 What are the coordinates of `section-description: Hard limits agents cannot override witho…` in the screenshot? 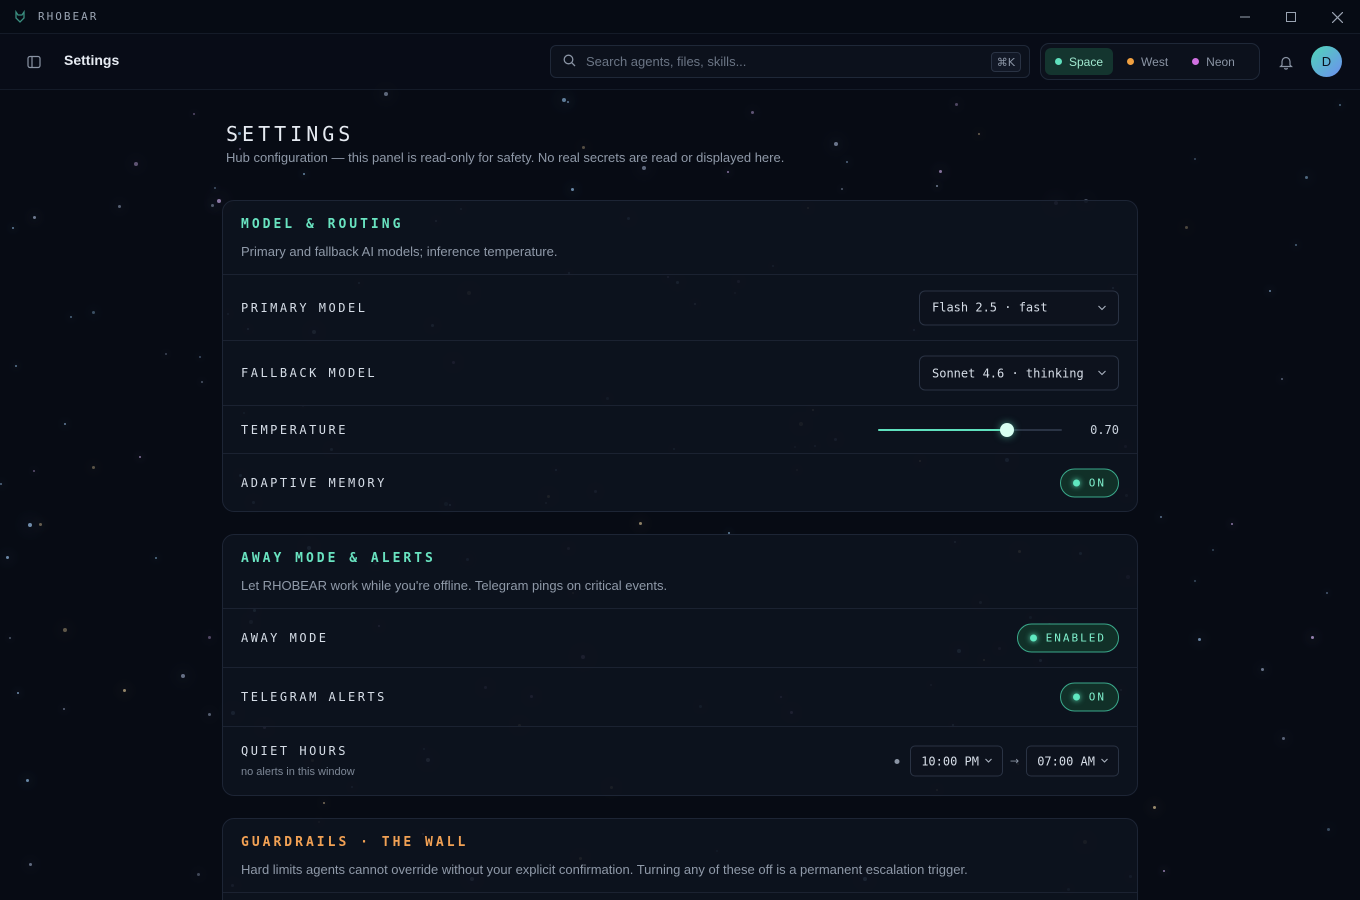 It's located at (604, 869).